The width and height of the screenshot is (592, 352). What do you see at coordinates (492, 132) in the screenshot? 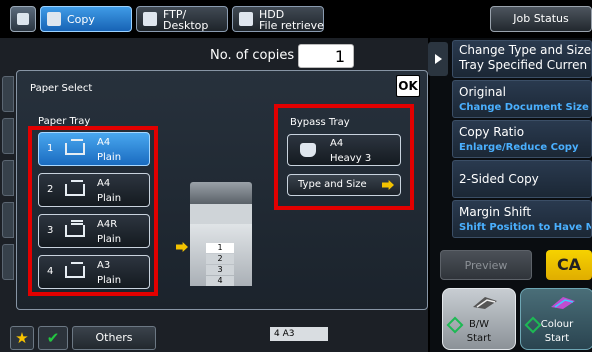
I see `func-copy-ratio-title: Copy Ratio` at bounding box center [492, 132].